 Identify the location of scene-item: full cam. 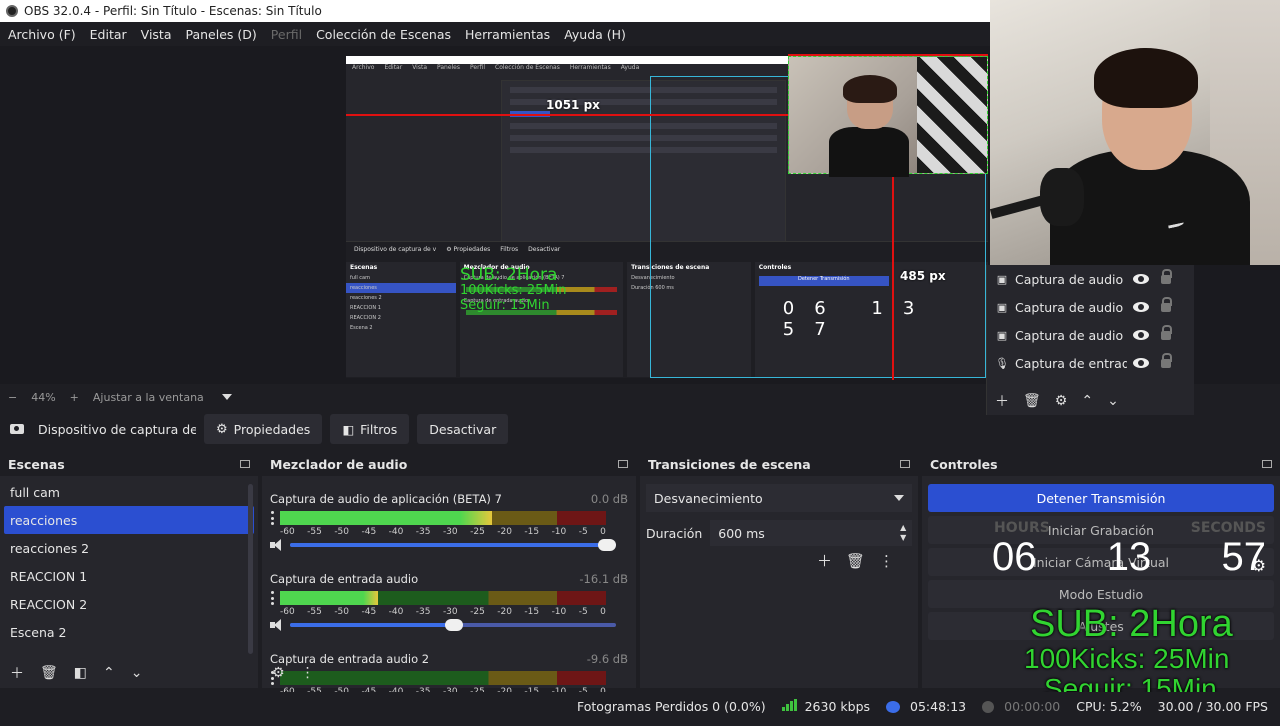
(129, 492).